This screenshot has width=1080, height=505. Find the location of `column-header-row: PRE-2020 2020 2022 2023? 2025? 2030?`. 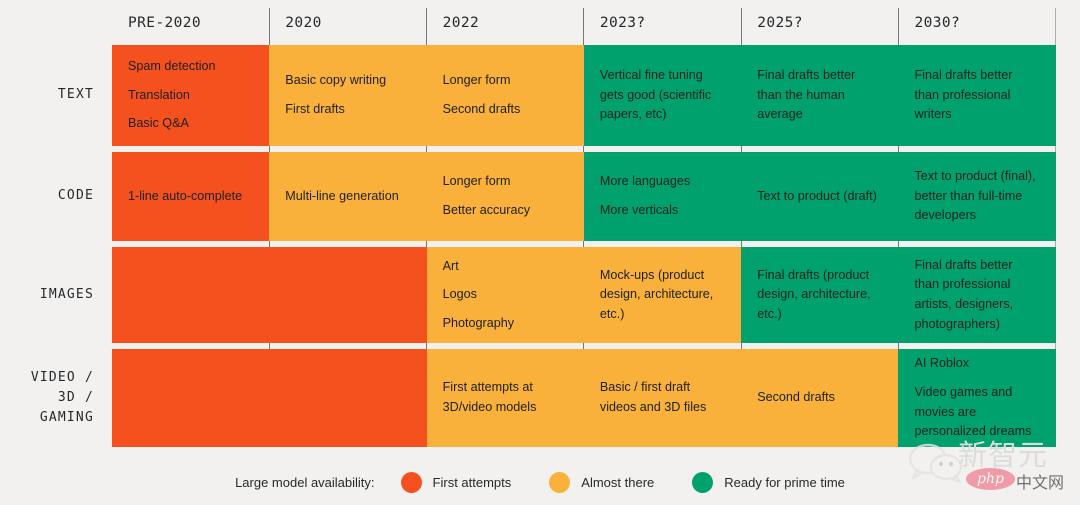

column-header-row: PRE-2020 2020 2022 2023? 2025? 2030? is located at coordinates (584, 22).